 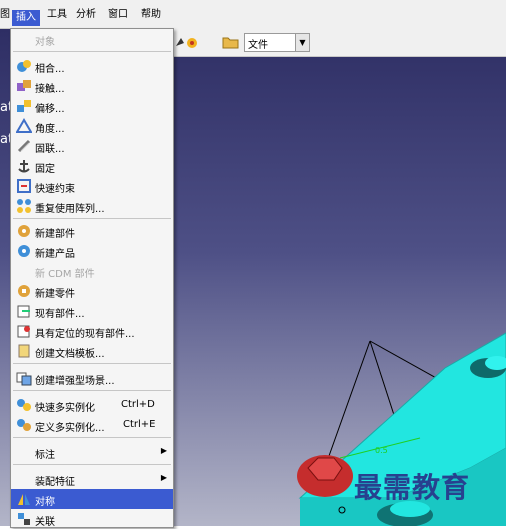 I want to click on menu-item-label: 固定, so click(x=45, y=169).